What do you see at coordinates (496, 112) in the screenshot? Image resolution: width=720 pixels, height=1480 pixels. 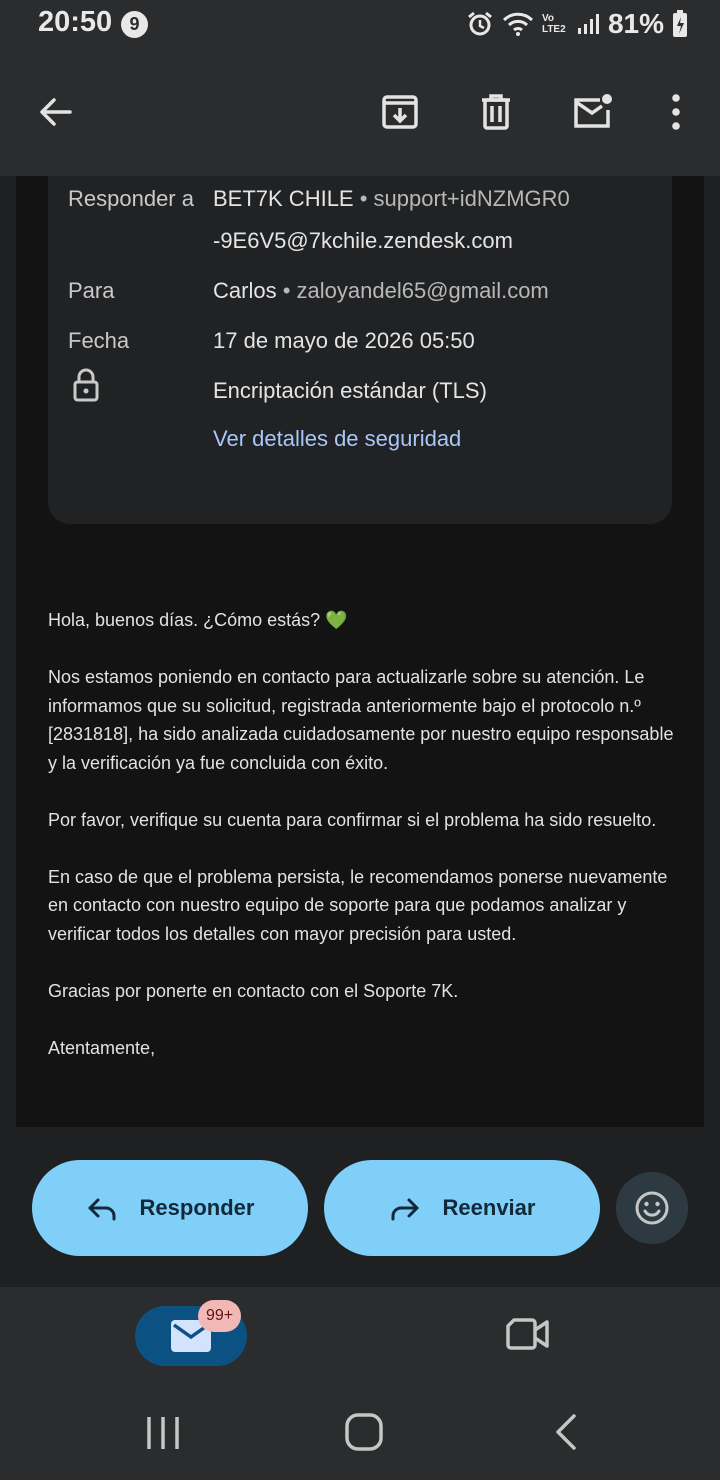 I see `trash-icon` at bounding box center [496, 112].